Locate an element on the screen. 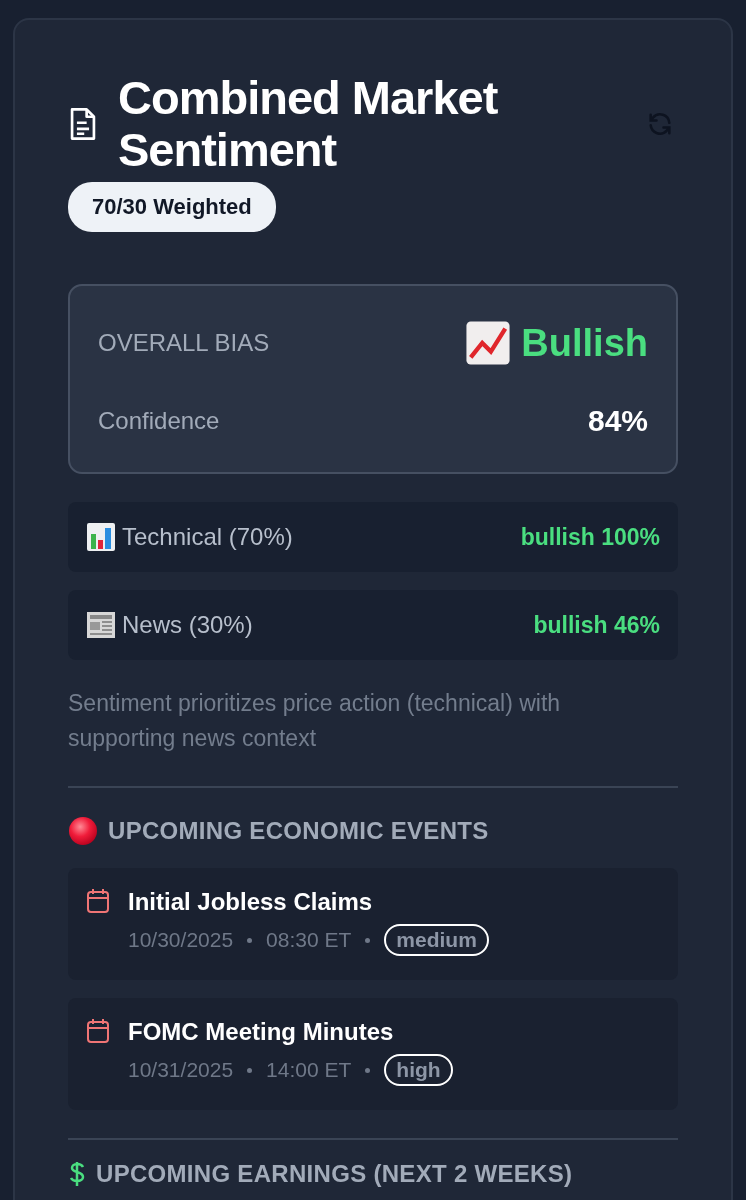  confidence-value: 84% is located at coordinates (617, 421).